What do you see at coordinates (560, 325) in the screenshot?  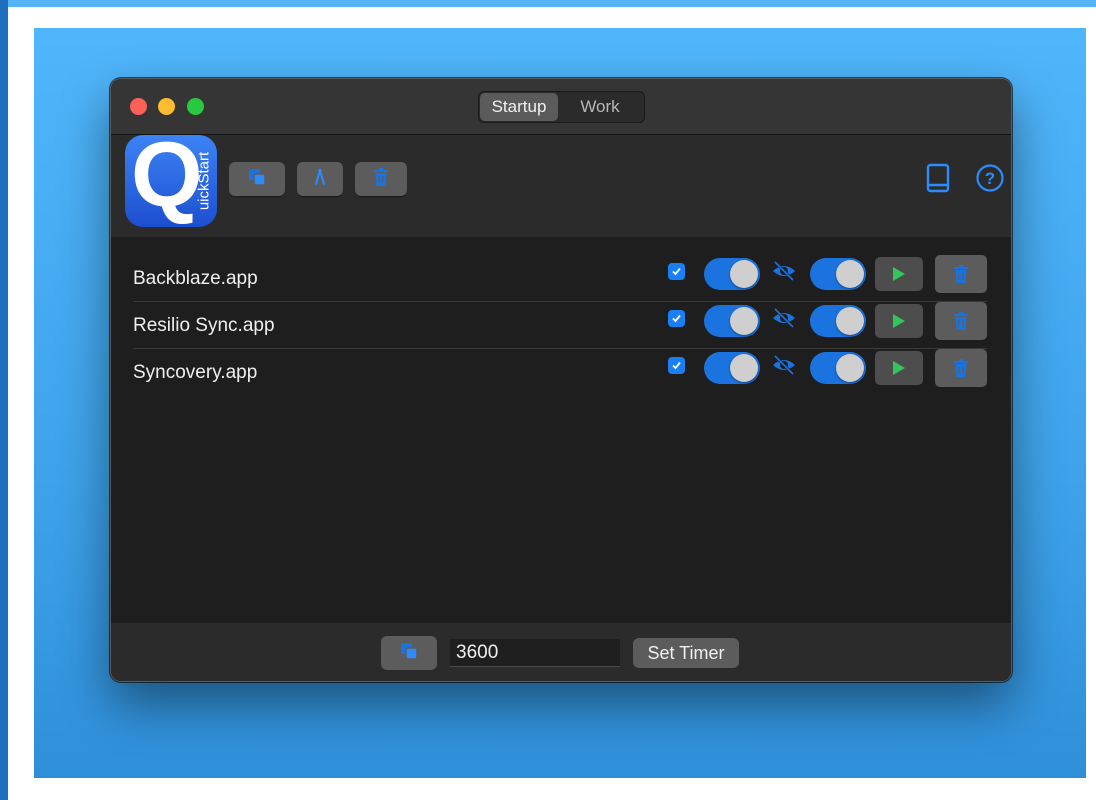 I see `list-item: Resilio Sync.app` at bounding box center [560, 325].